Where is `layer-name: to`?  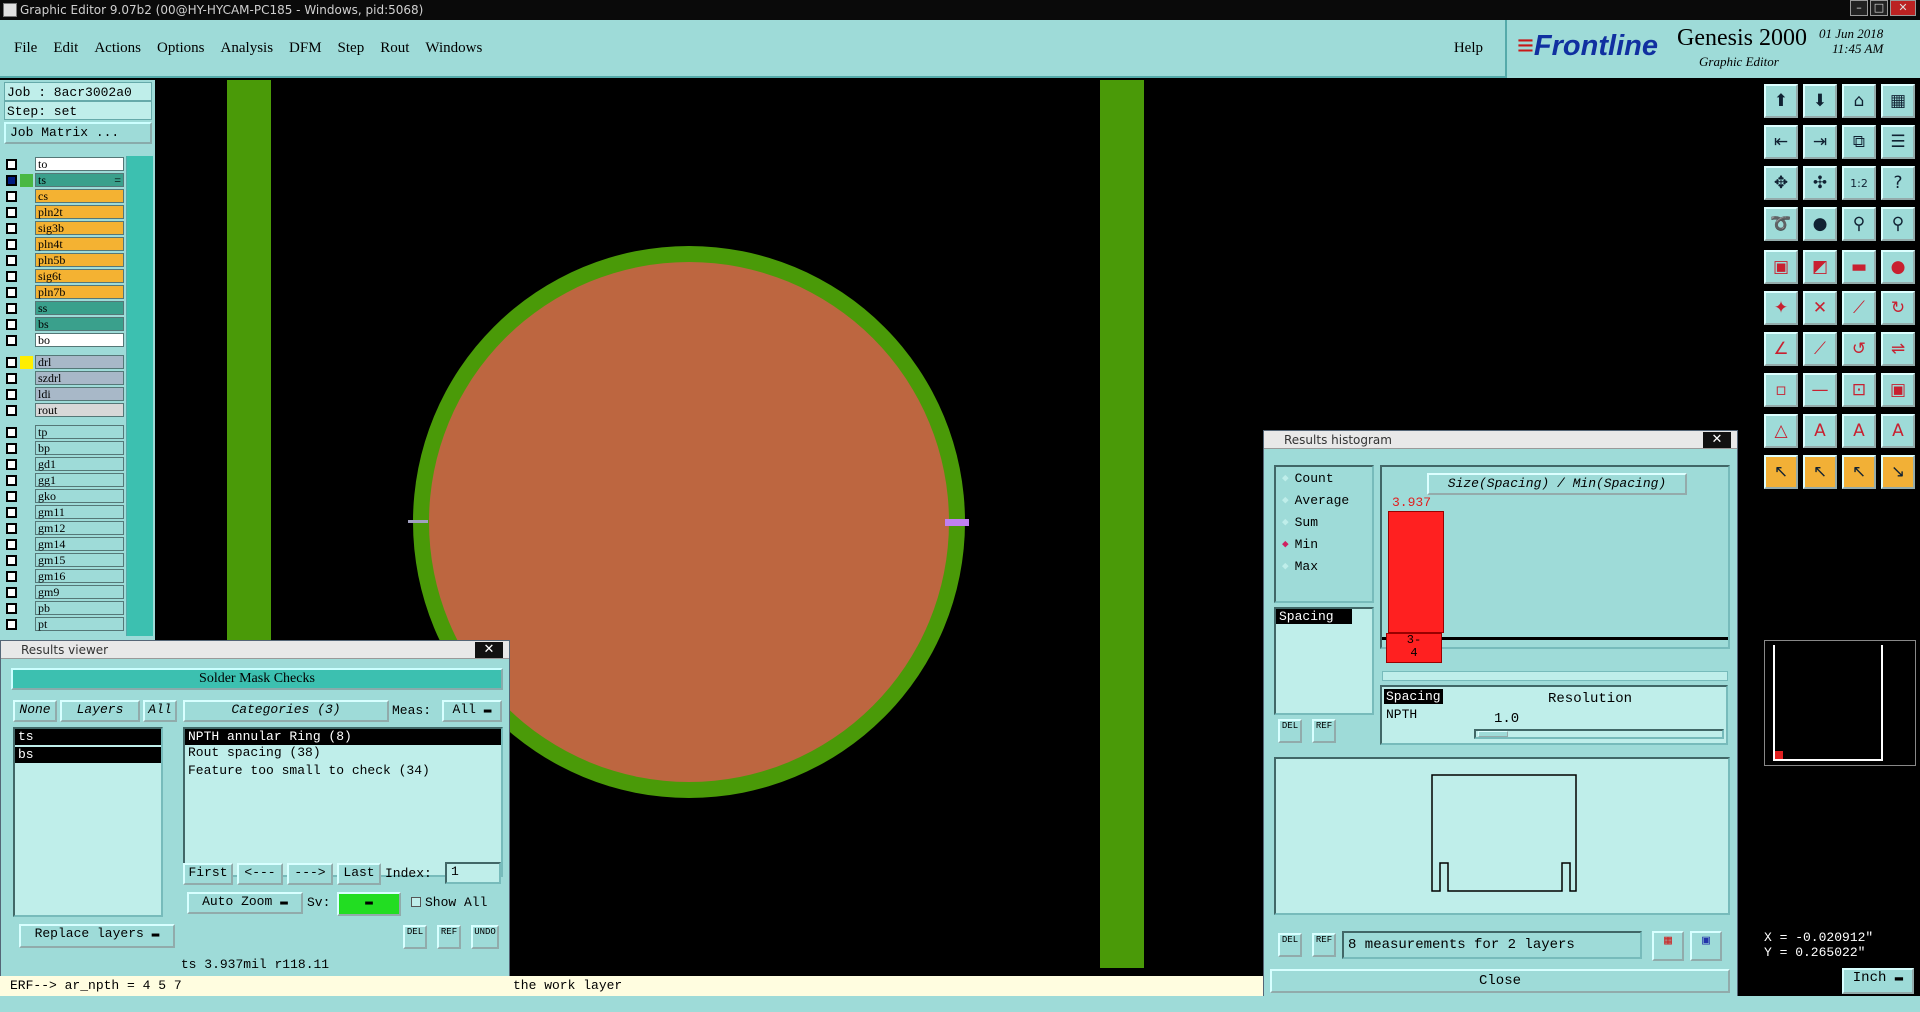 layer-name: to is located at coordinates (79, 164).